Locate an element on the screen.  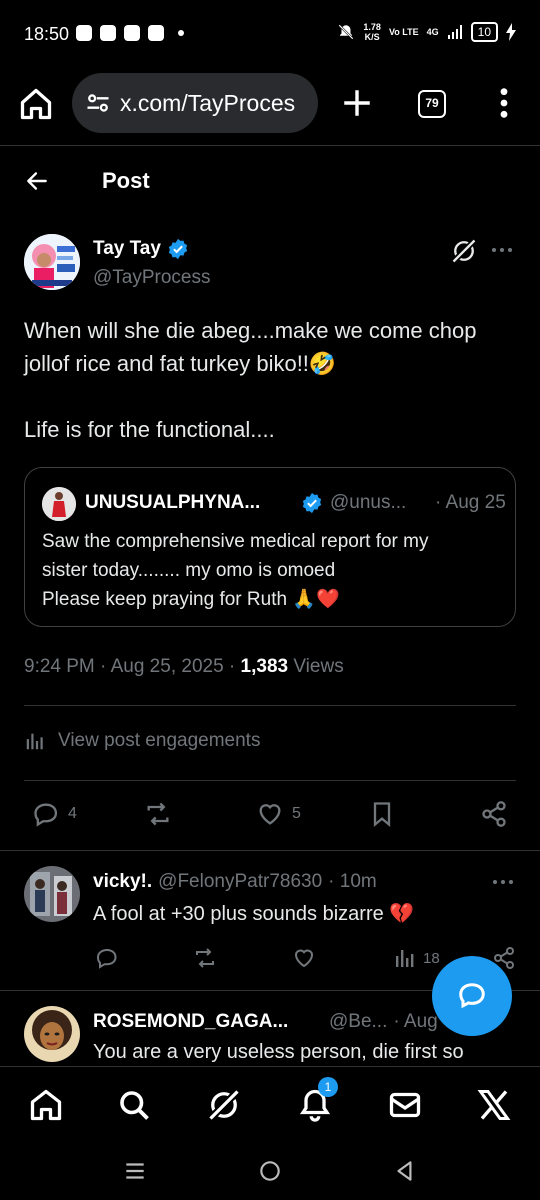
share-icon is located at coordinates (494, 814).